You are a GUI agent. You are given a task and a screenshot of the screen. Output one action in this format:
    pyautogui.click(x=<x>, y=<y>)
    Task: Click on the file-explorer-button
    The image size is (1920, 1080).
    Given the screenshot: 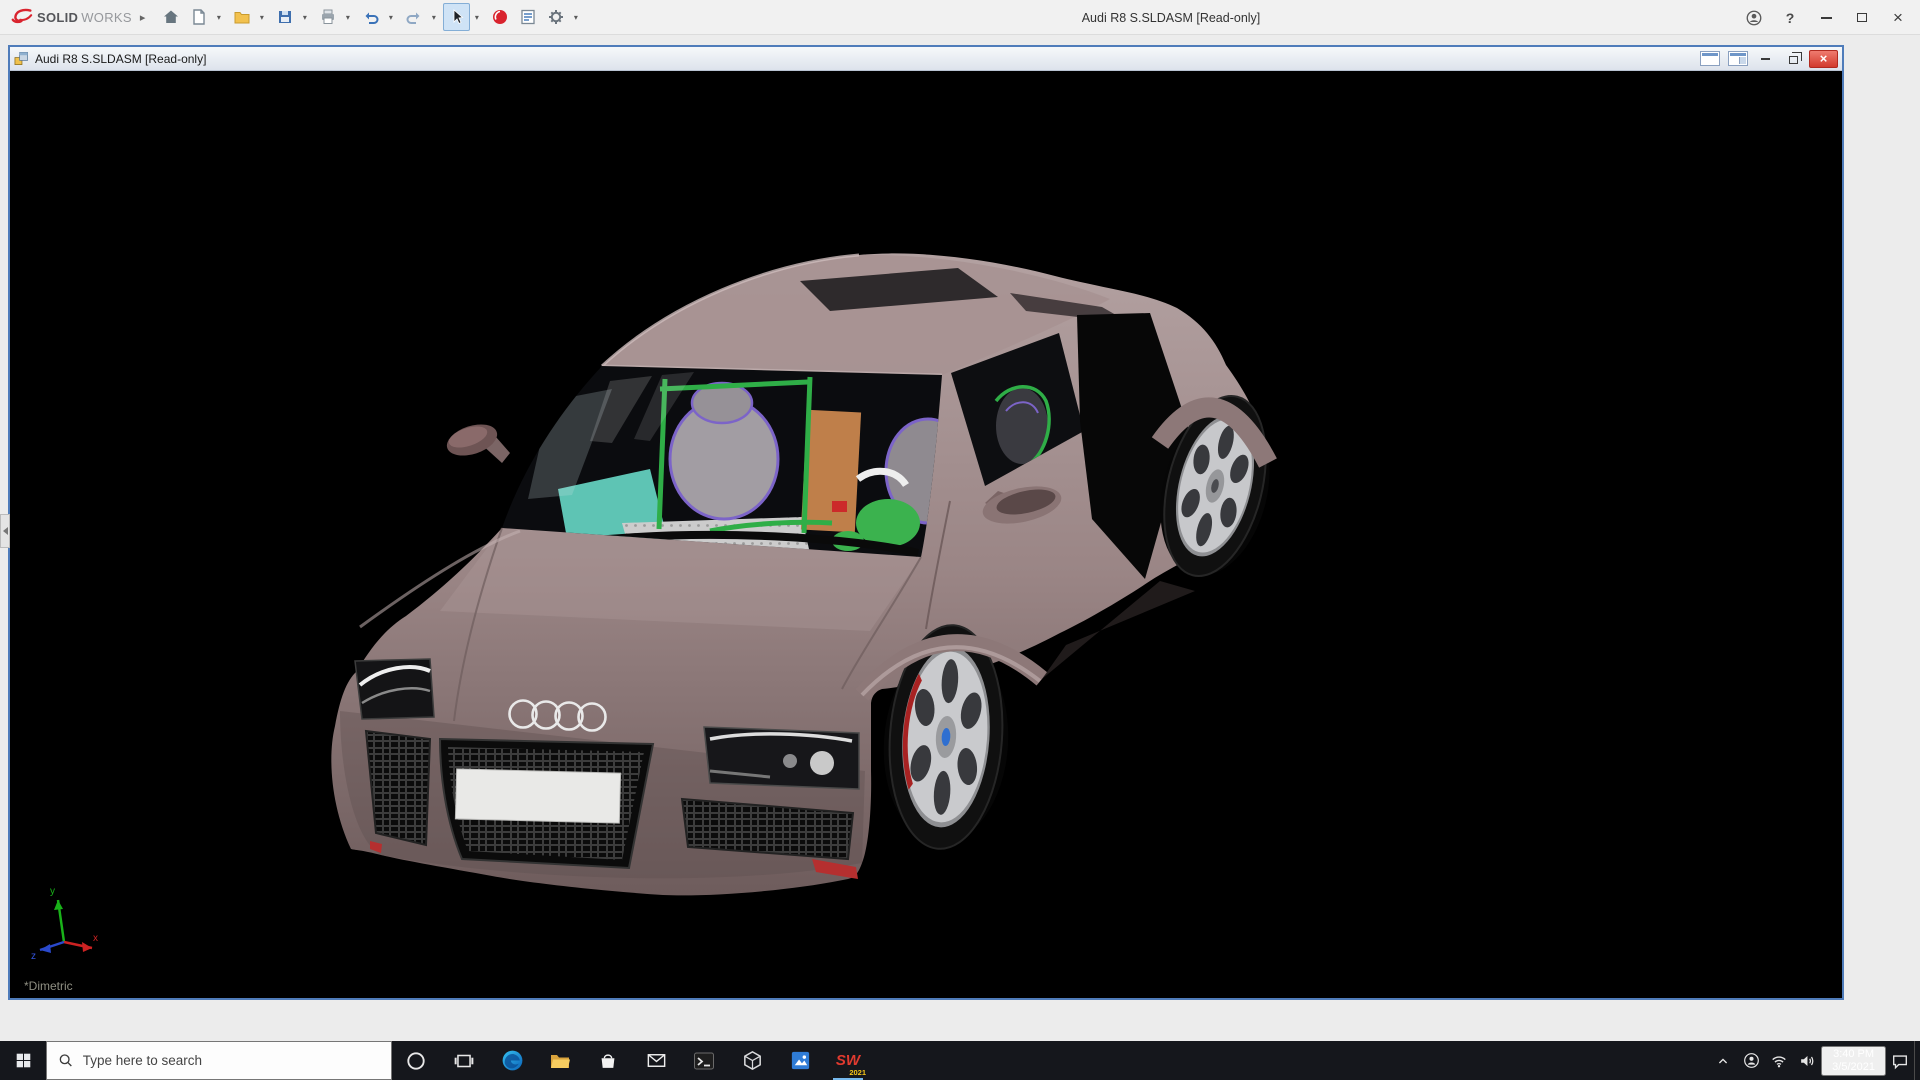 What is the action you would take?
    pyautogui.click(x=560, y=1060)
    